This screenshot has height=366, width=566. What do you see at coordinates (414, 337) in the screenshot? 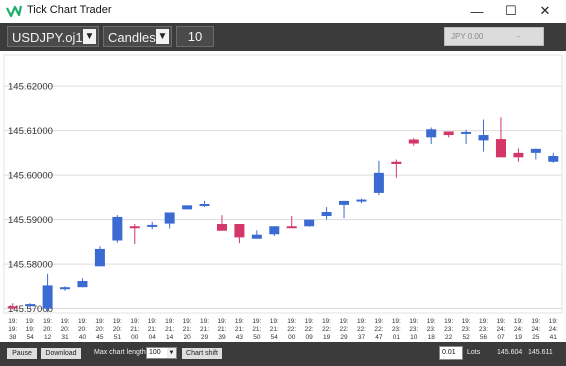
I see `x-tick-label: 10` at bounding box center [414, 337].